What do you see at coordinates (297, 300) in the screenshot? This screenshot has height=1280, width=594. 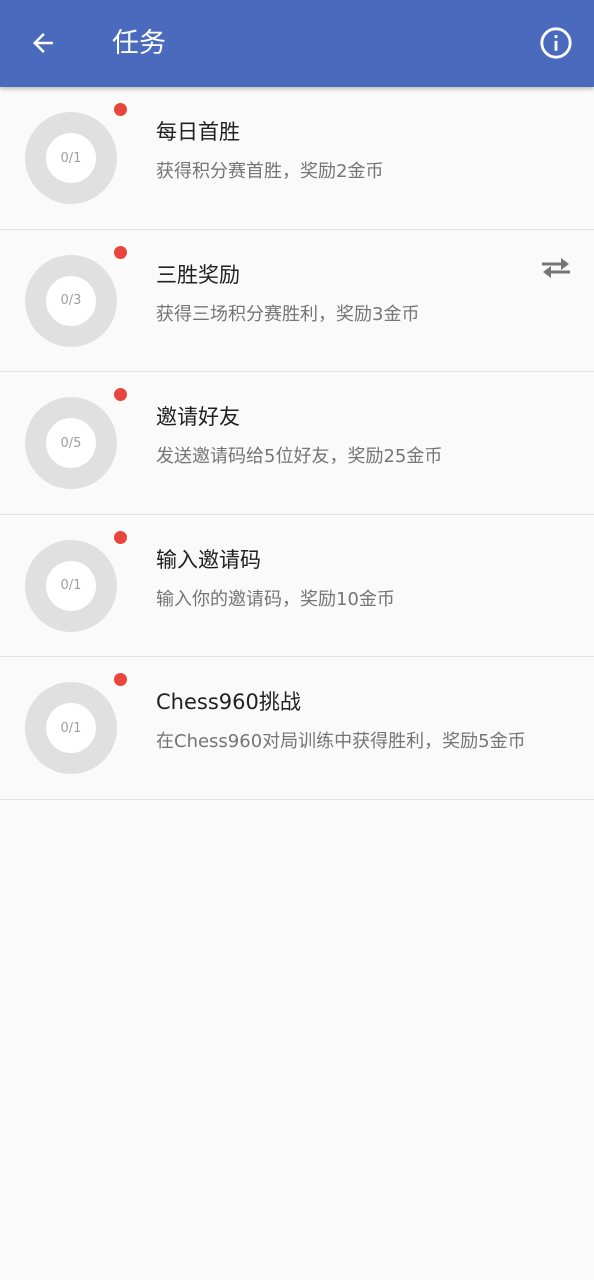 I see `task-item: 0/3 三胜奖励 获得三场积分赛胜利，奖励3金币` at bounding box center [297, 300].